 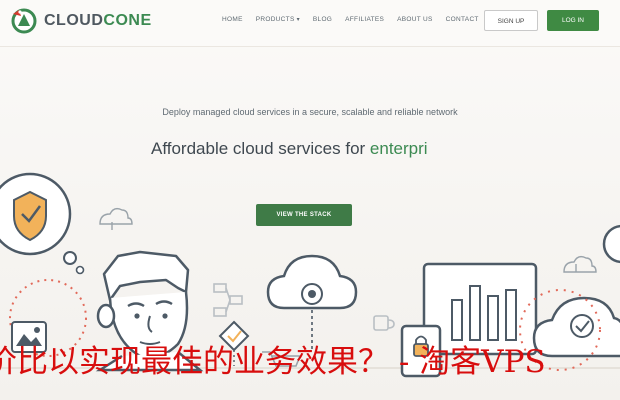 I want to click on overlay-caption: 价比以实现最佳的业务效果？ - 淘客VPS, so click(x=273, y=362).